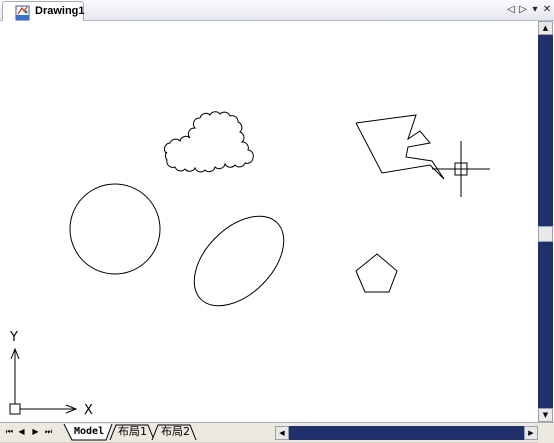 This screenshot has height=443, width=554. Describe the element at coordinates (48, 432) in the screenshot. I see `last-layout-icon: ⏭` at that location.